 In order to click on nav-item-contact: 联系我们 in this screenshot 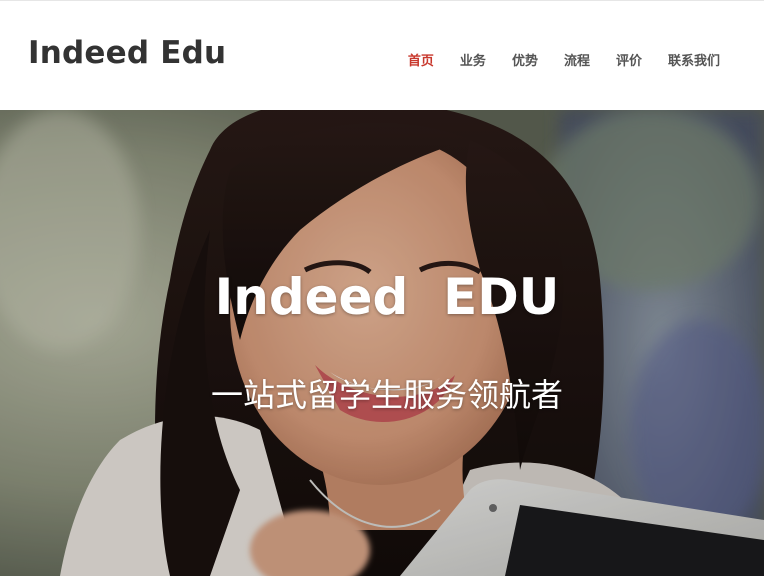, I will do `click(694, 59)`.